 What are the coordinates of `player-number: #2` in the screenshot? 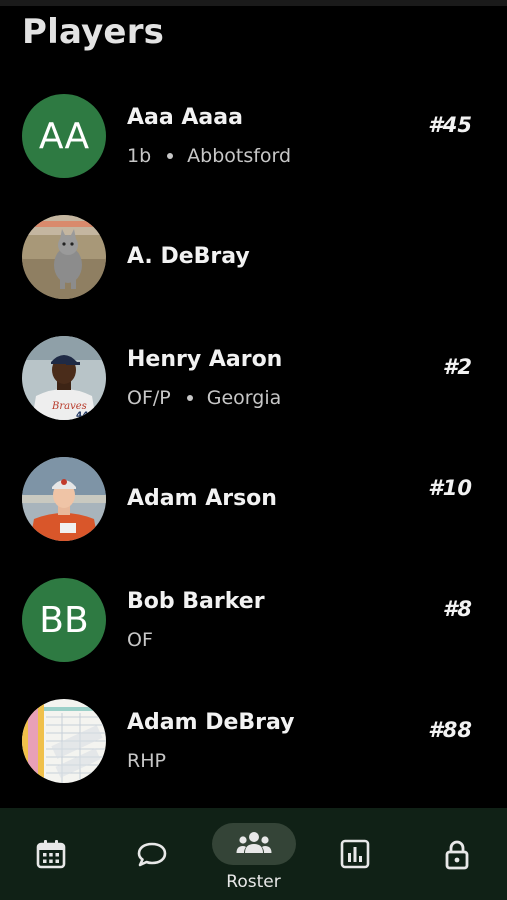 It's located at (457, 367).